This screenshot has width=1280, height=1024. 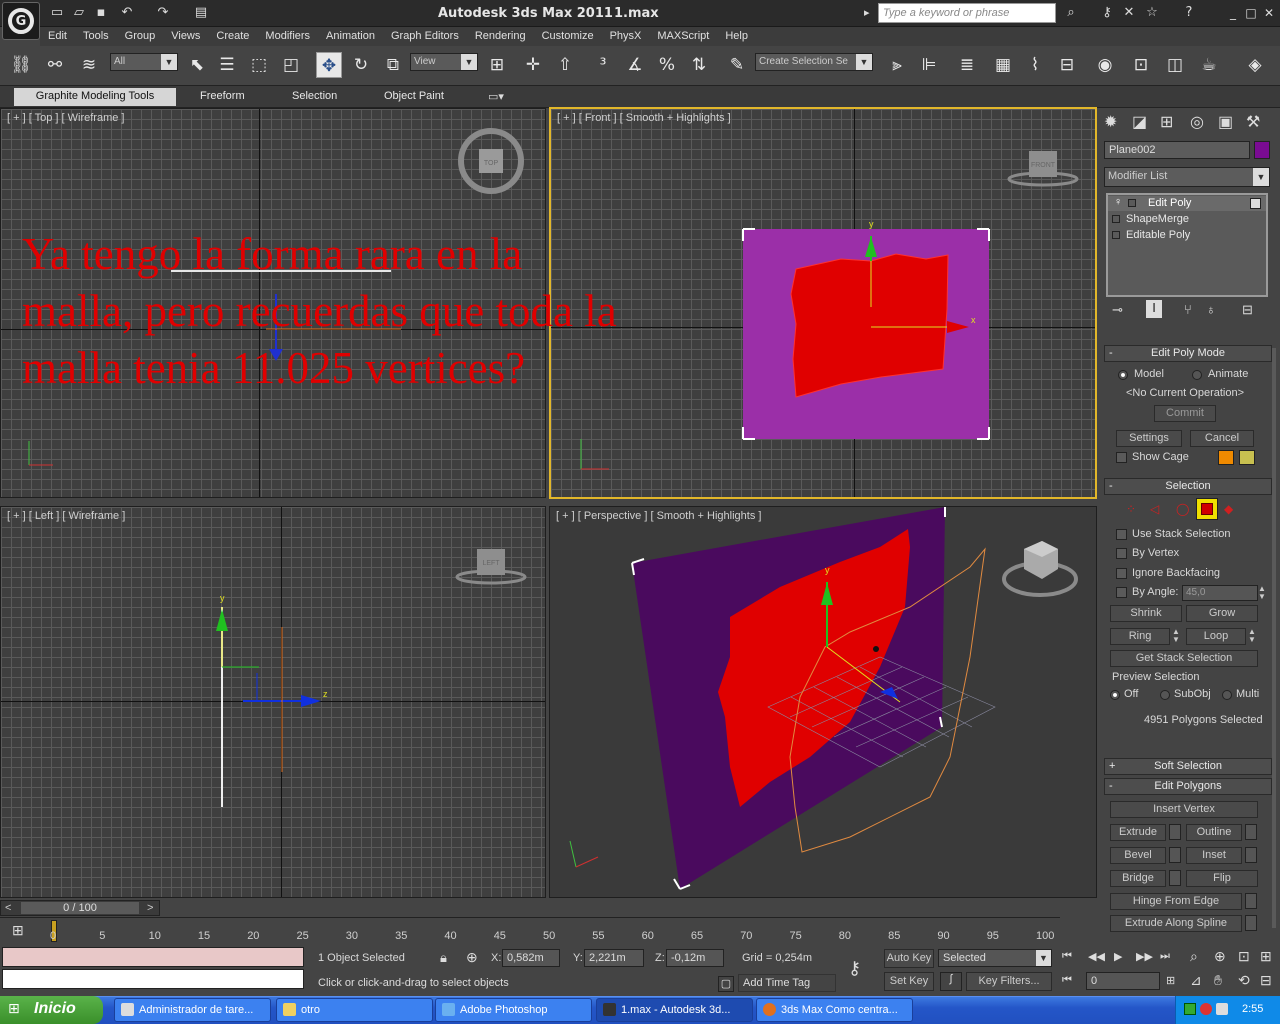 I want to click on viewport-label: [ + ] [ Front ] [ Smooth + Highlights ], so click(x=644, y=118).